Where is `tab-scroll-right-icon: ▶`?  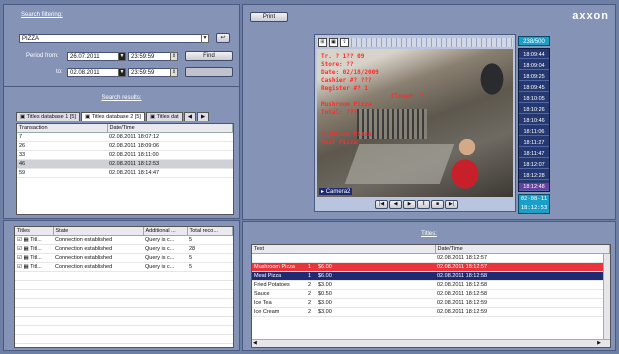 tab-scroll-right-icon: ▶ is located at coordinates (203, 116).